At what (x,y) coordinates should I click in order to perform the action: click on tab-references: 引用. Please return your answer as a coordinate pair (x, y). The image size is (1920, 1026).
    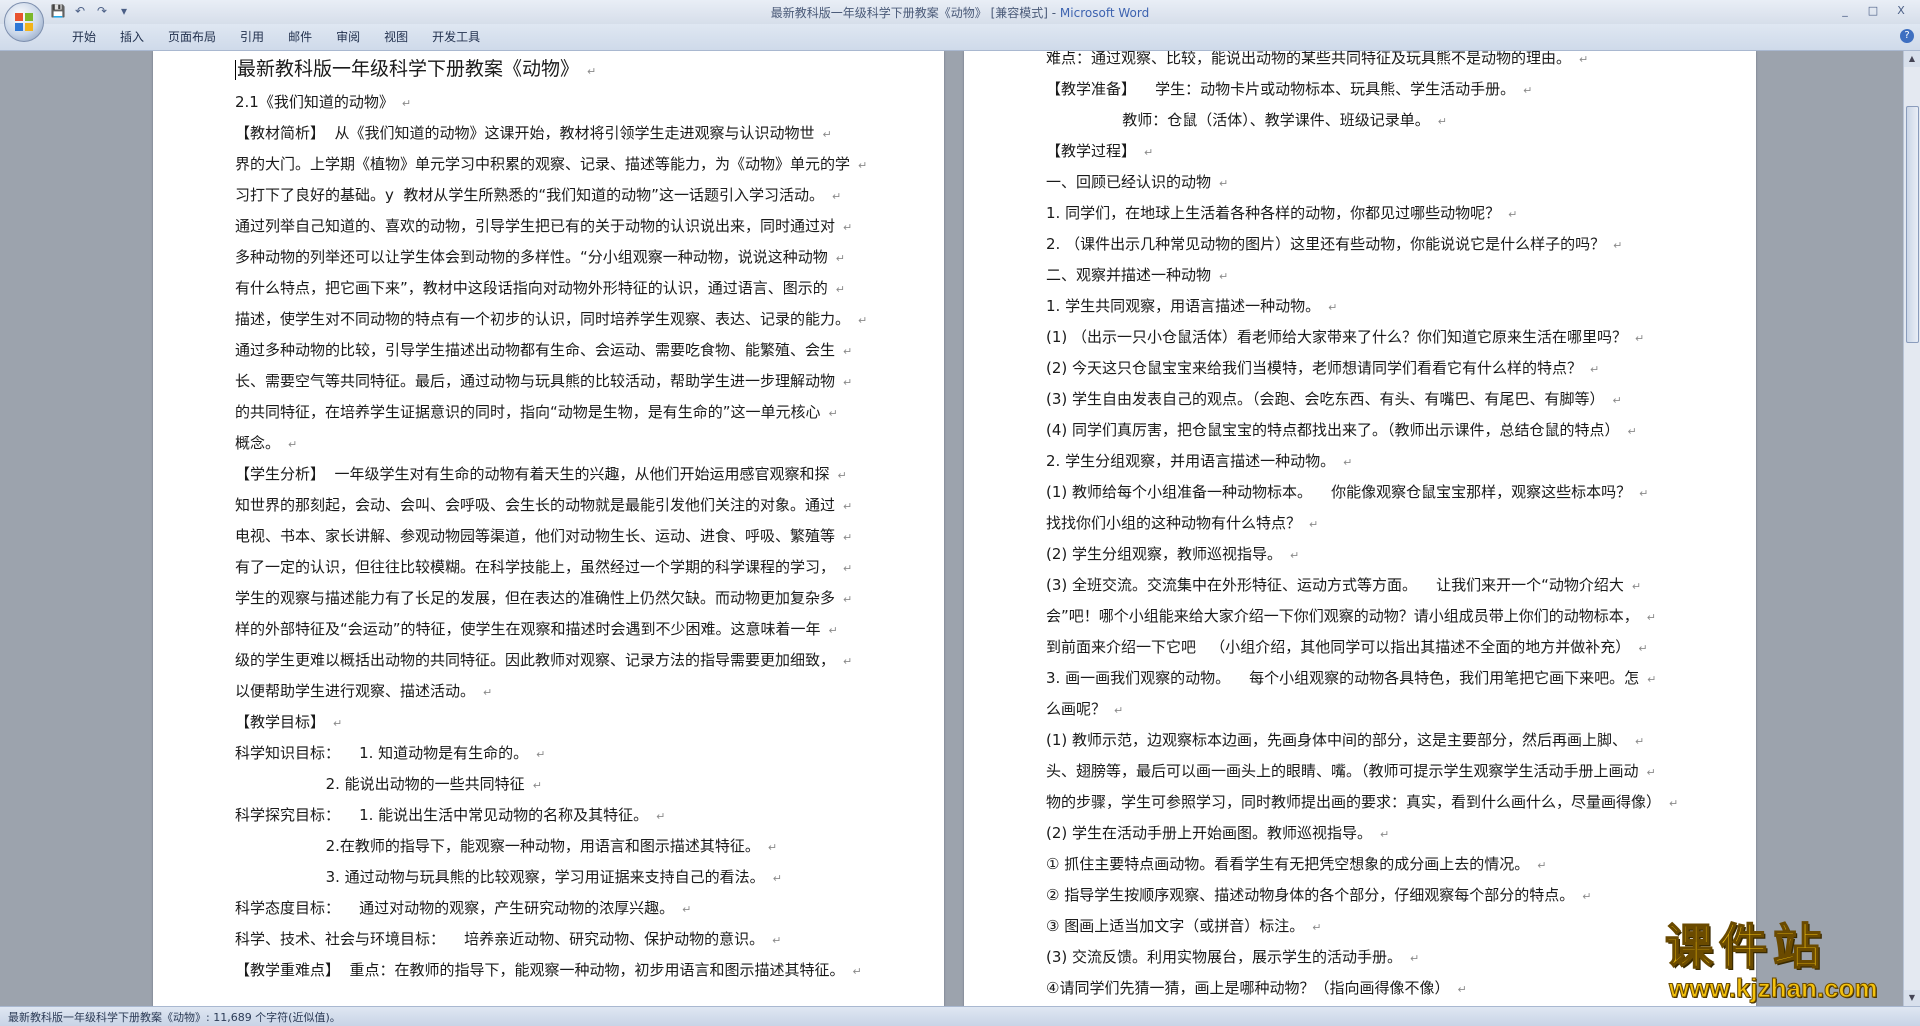
    Looking at the image, I should click on (252, 37).